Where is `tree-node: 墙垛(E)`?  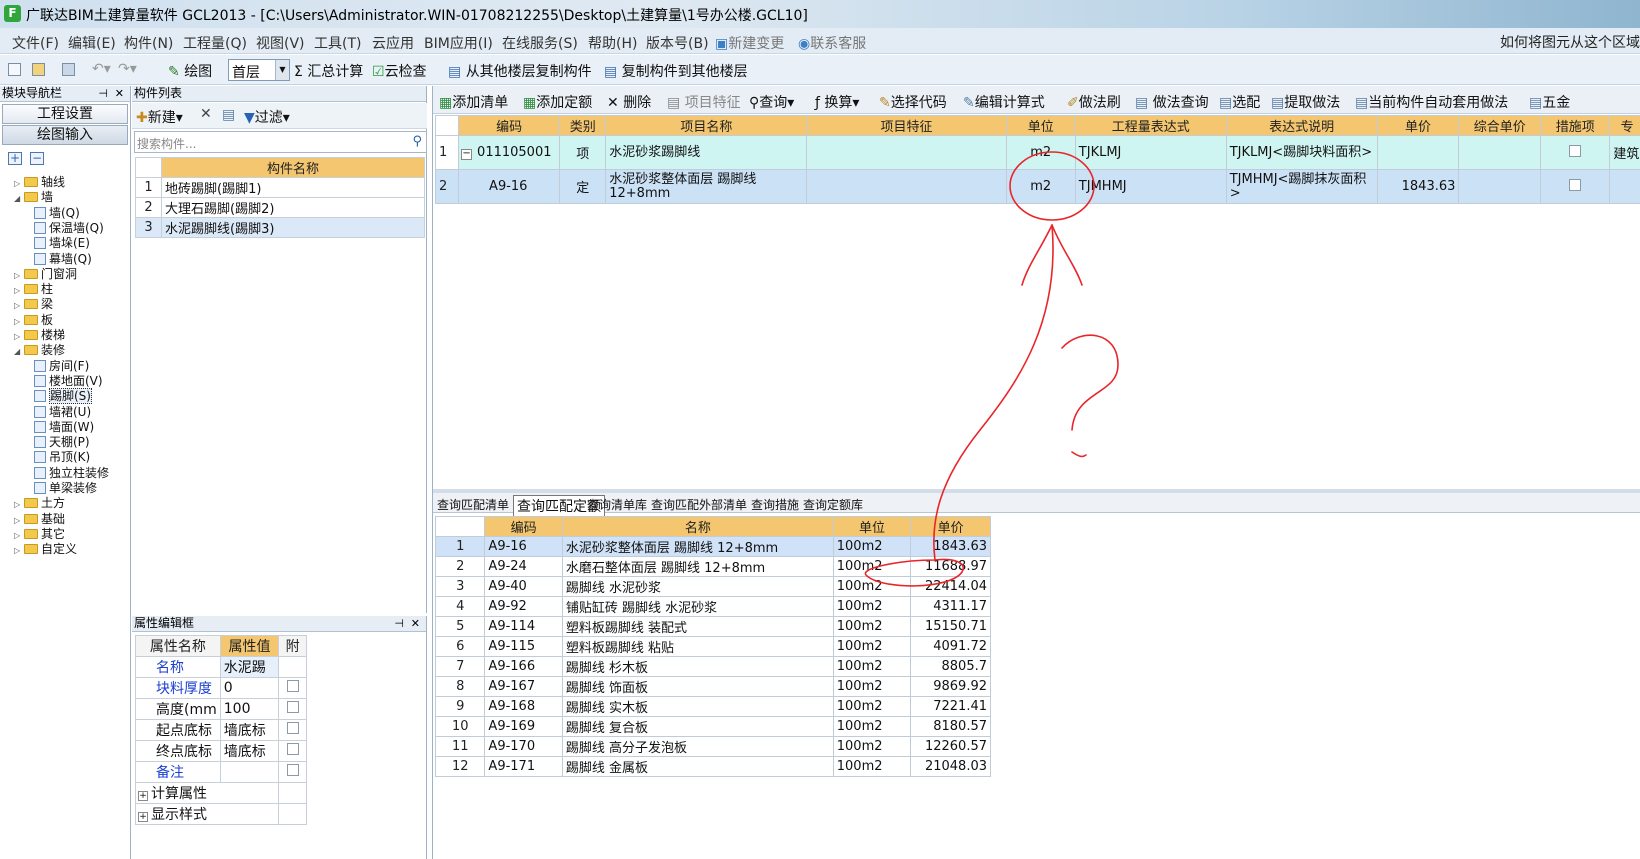 tree-node: 墙垛(E) is located at coordinates (62, 243).